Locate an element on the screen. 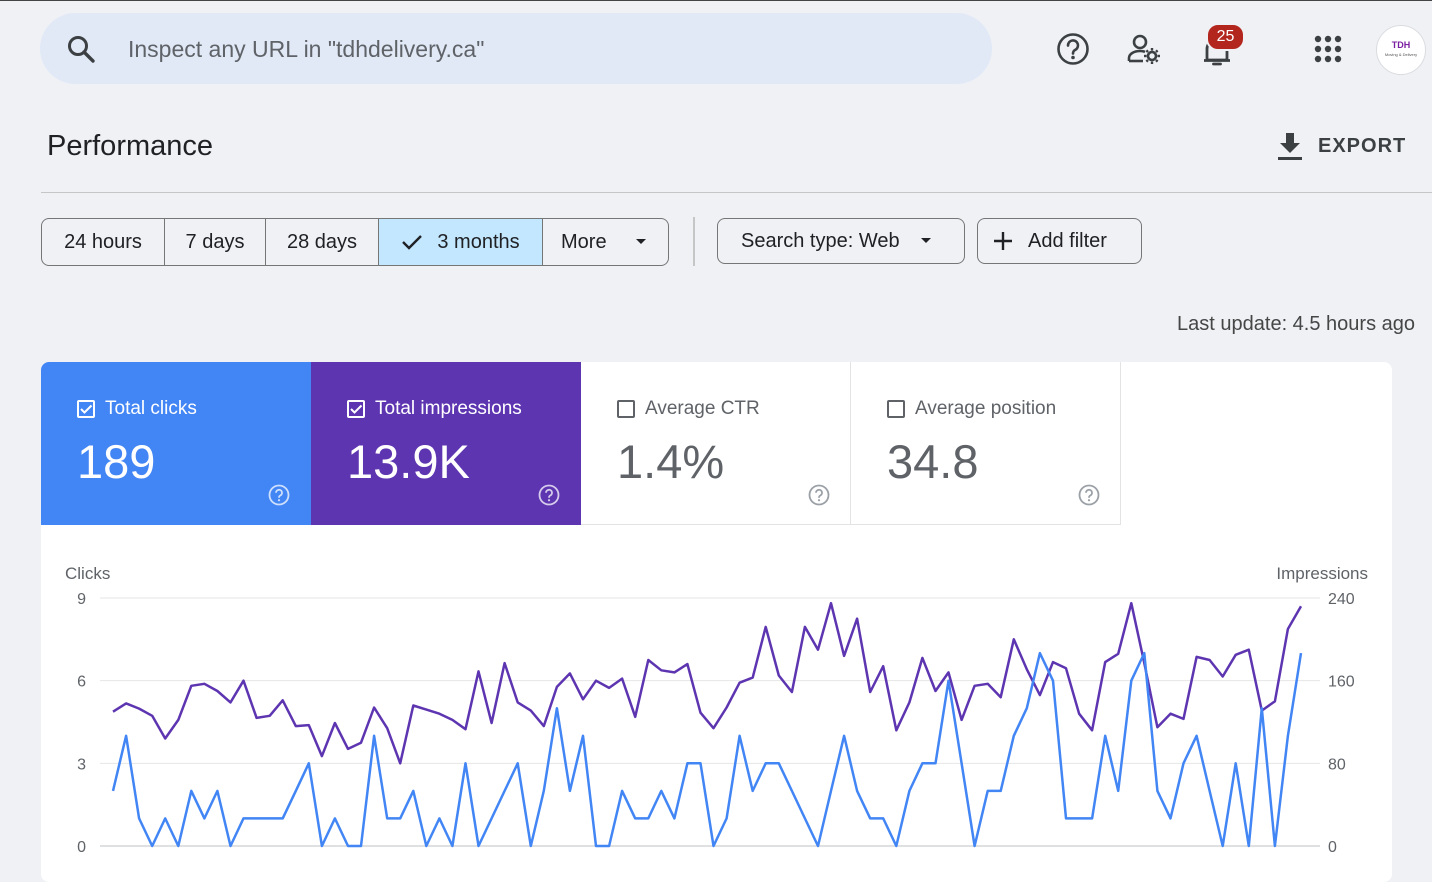 This screenshot has width=1432, height=882. date-range-more: More is located at coordinates (605, 242).